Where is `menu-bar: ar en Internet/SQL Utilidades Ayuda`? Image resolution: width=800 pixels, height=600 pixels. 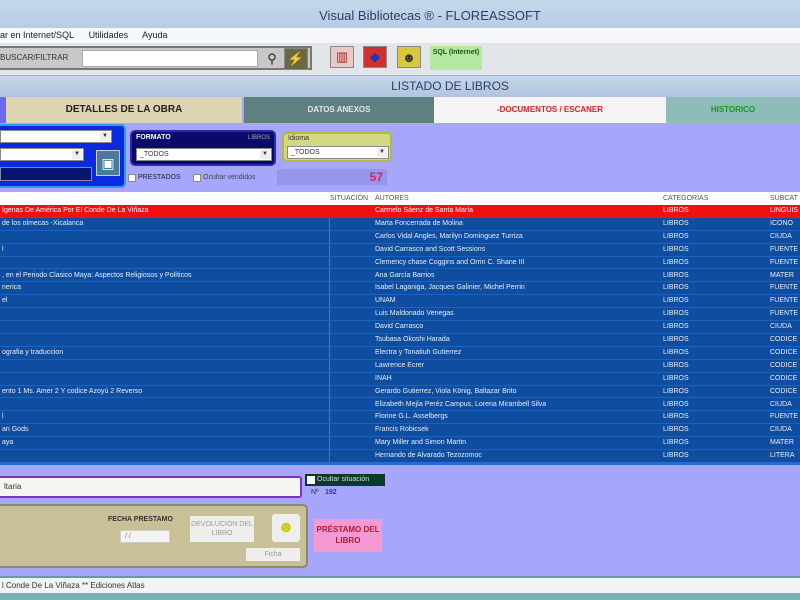
menu-bar: ar en Internet/SQL Utilidades Ayuda is located at coordinates (400, 35).